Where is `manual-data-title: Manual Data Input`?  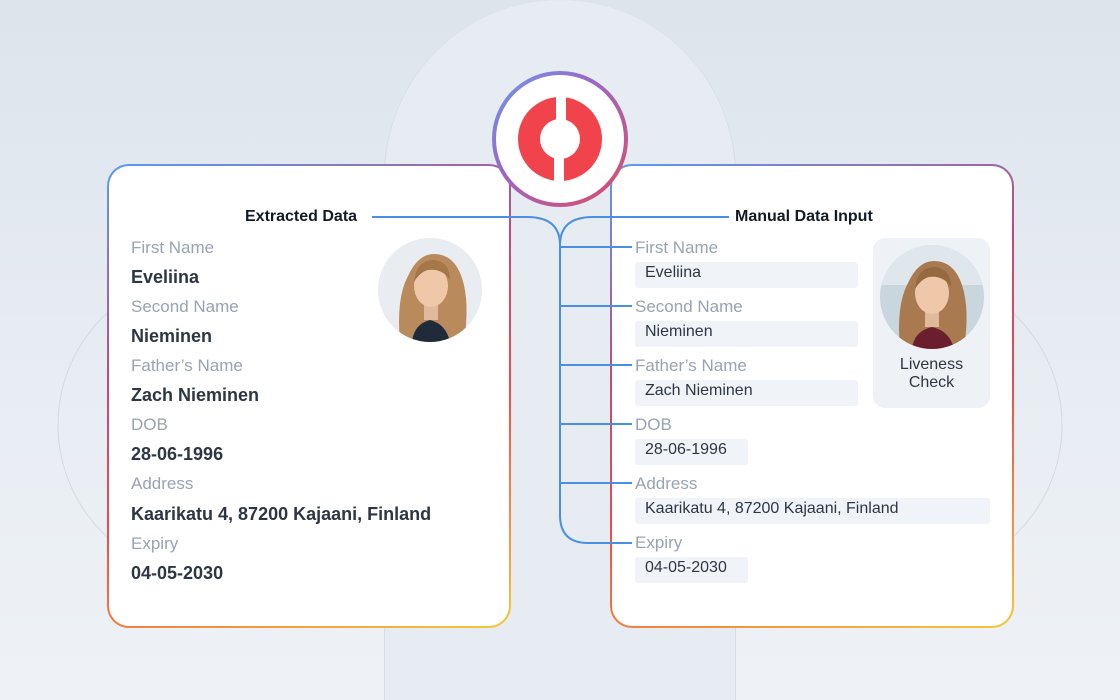
manual-data-title: Manual Data Input is located at coordinates (804, 216).